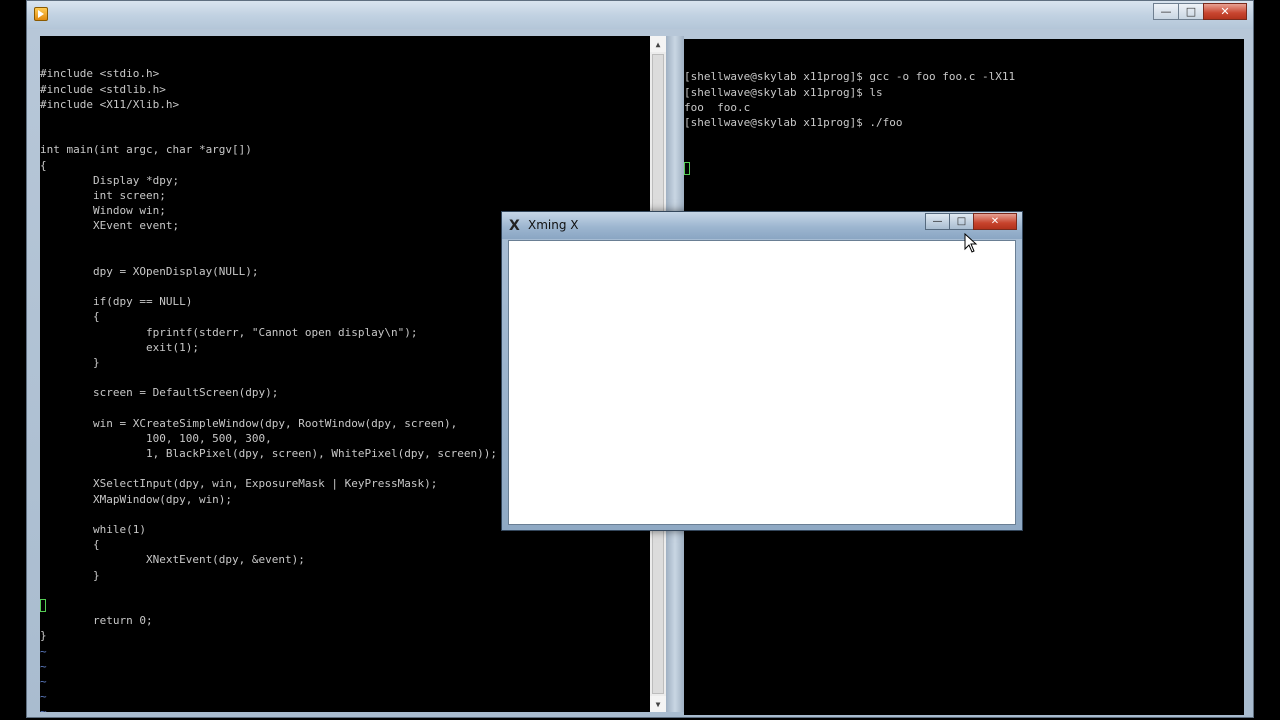 The image size is (1280, 720). I want to click on code-line: #include <stdio.h>, so click(100, 74).